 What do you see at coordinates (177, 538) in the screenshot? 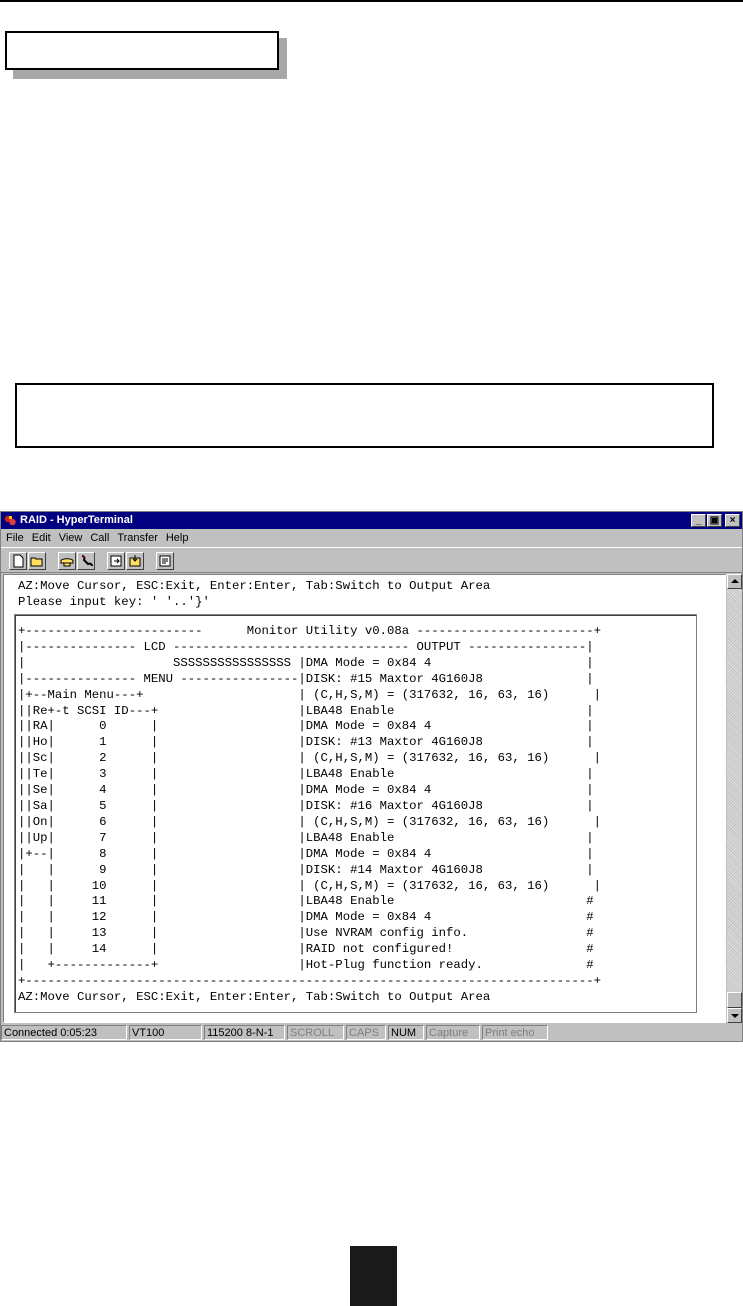
I see `menu-help: Help` at bounding box center [177, 538].